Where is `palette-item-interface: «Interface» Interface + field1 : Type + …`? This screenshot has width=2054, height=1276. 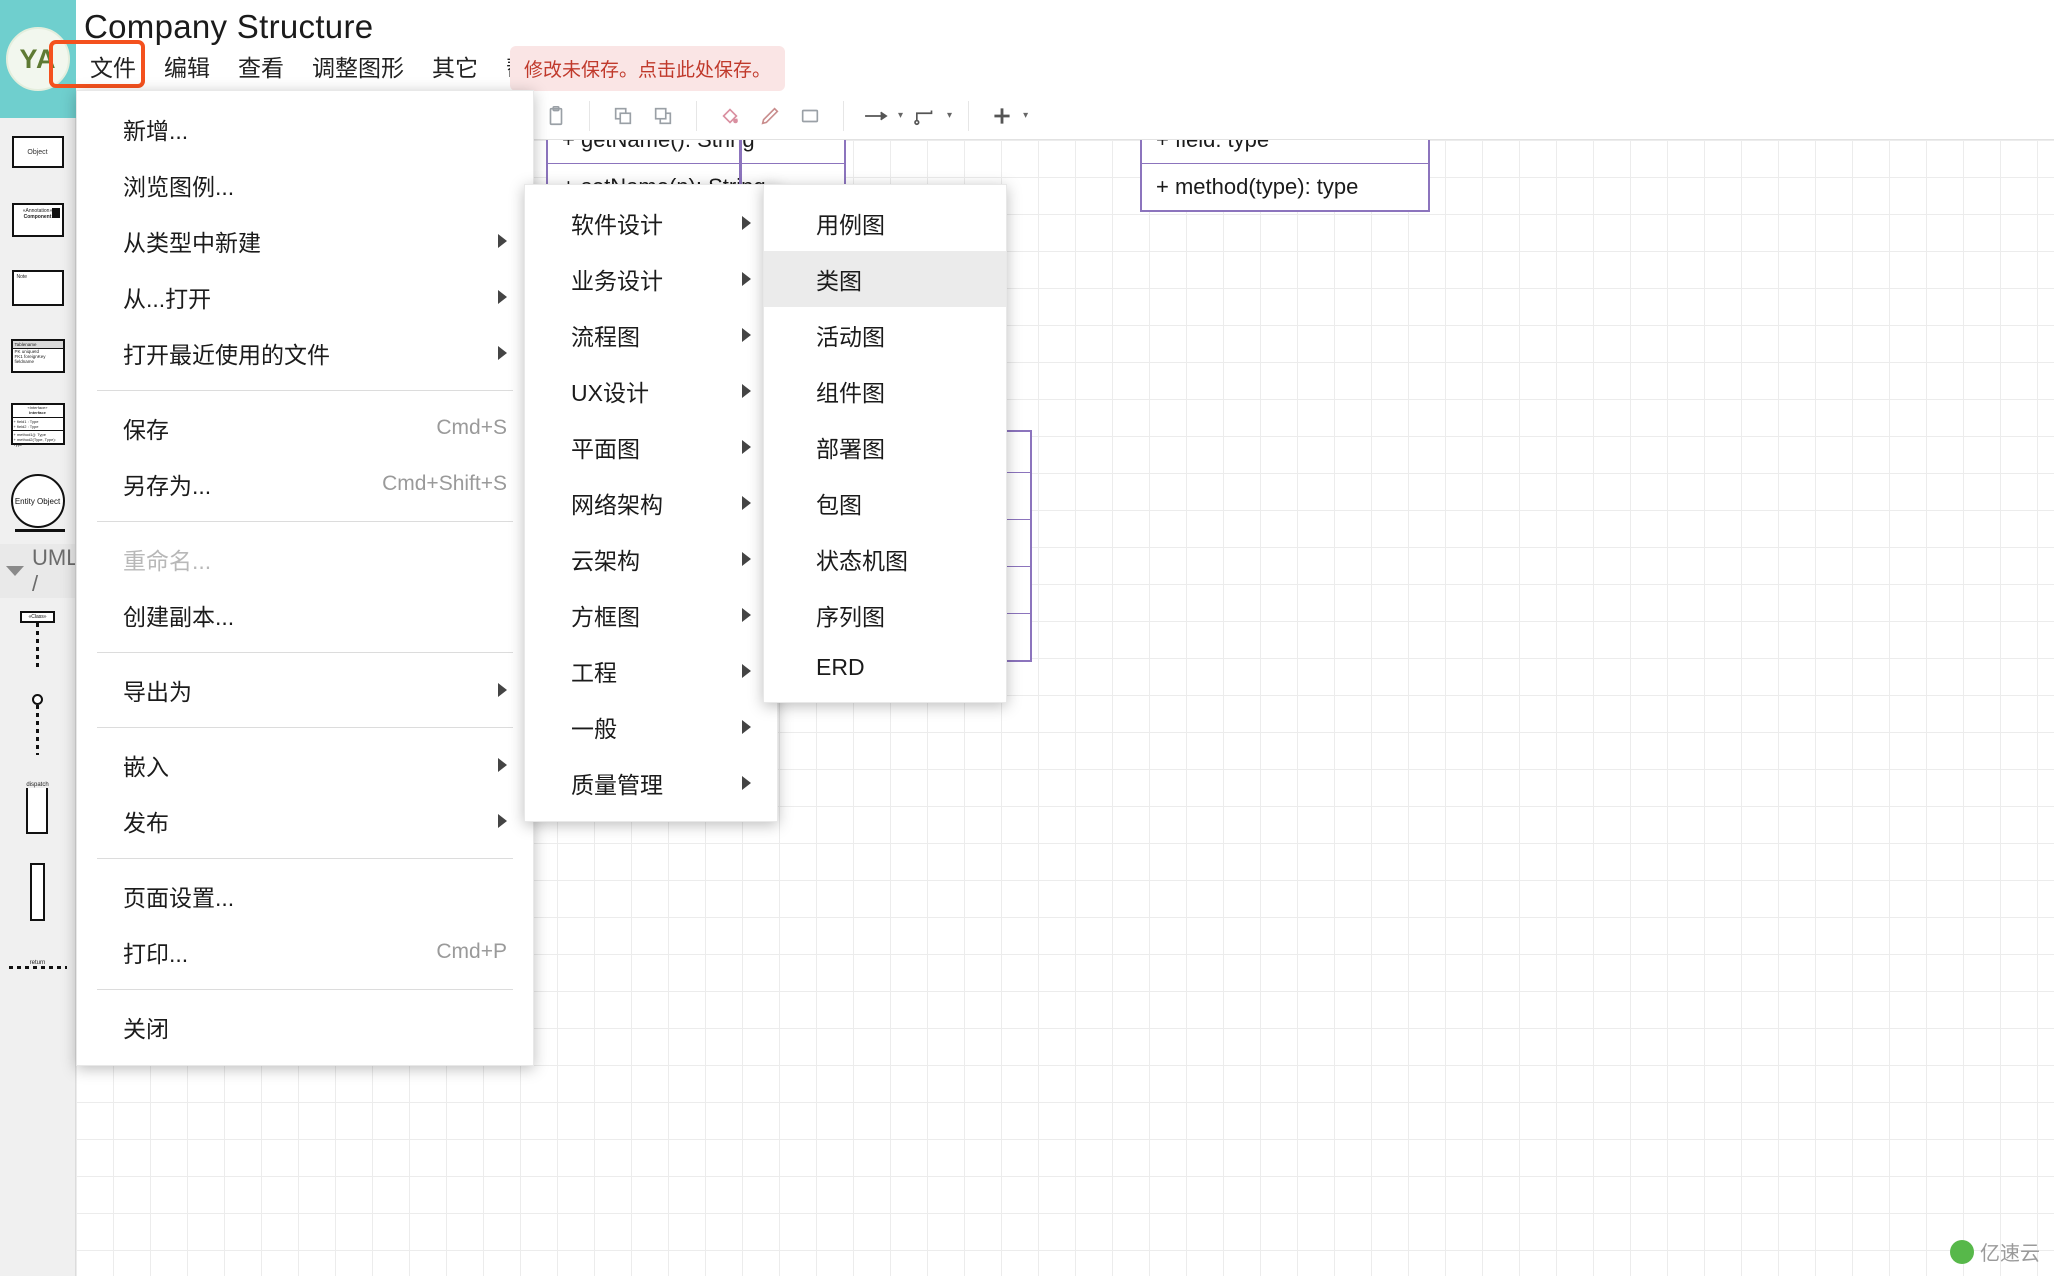
palette-item-interface: «Interface» Interface + field1 : Type + … is located at coordinates (37, 424).